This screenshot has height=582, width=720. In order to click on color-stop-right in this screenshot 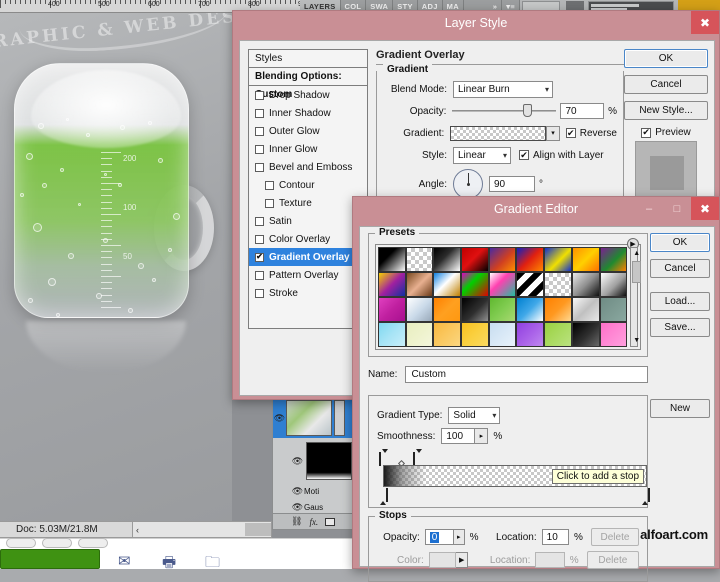, I will do `click(645, 496)`.